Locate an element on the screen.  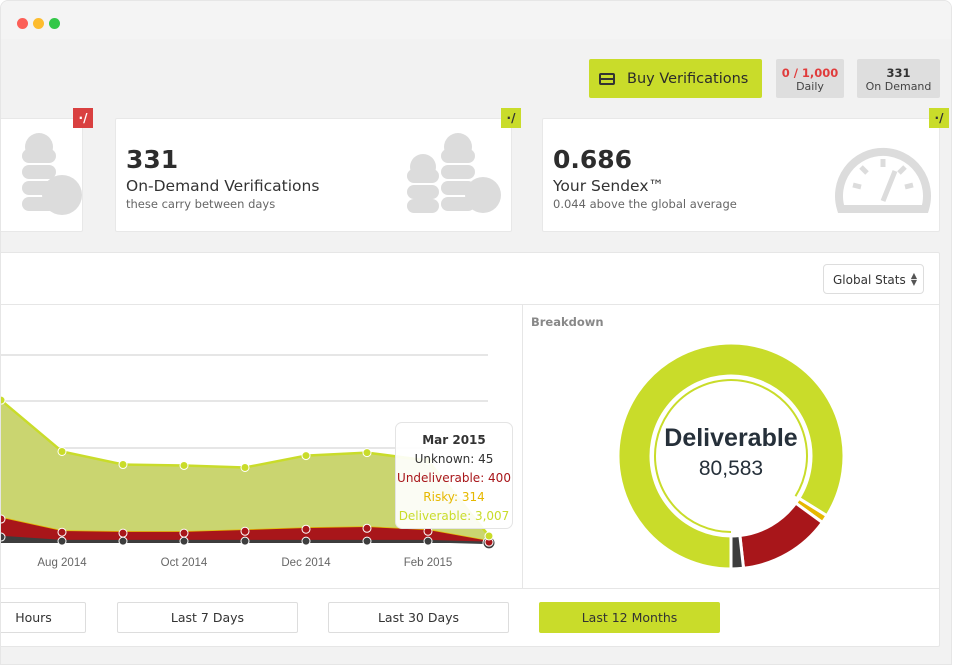
maximize-window-button is located at coordinates (54, 23).